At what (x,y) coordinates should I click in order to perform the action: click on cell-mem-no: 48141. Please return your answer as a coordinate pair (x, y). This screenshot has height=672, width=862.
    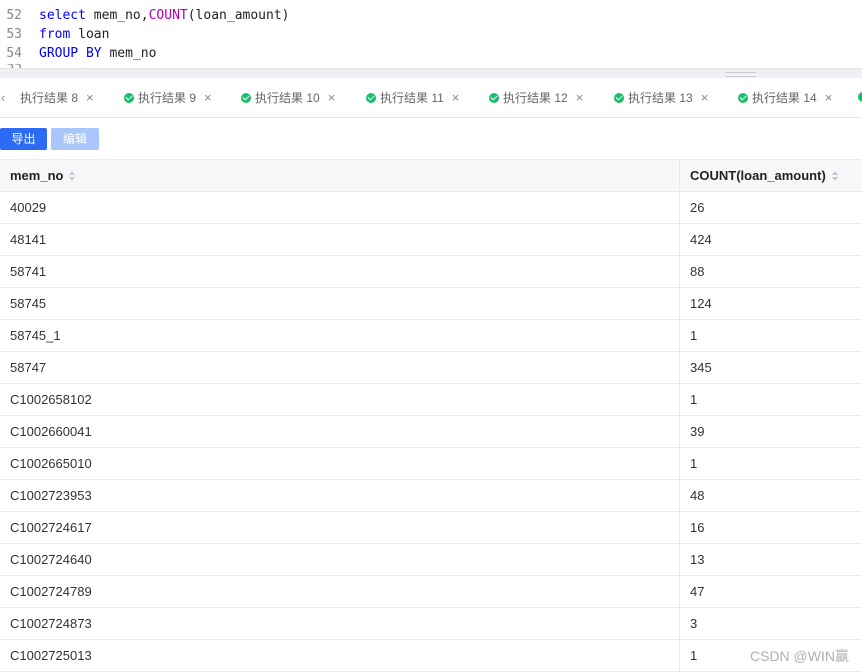
    Looking at the image, I should click on (28, 239).